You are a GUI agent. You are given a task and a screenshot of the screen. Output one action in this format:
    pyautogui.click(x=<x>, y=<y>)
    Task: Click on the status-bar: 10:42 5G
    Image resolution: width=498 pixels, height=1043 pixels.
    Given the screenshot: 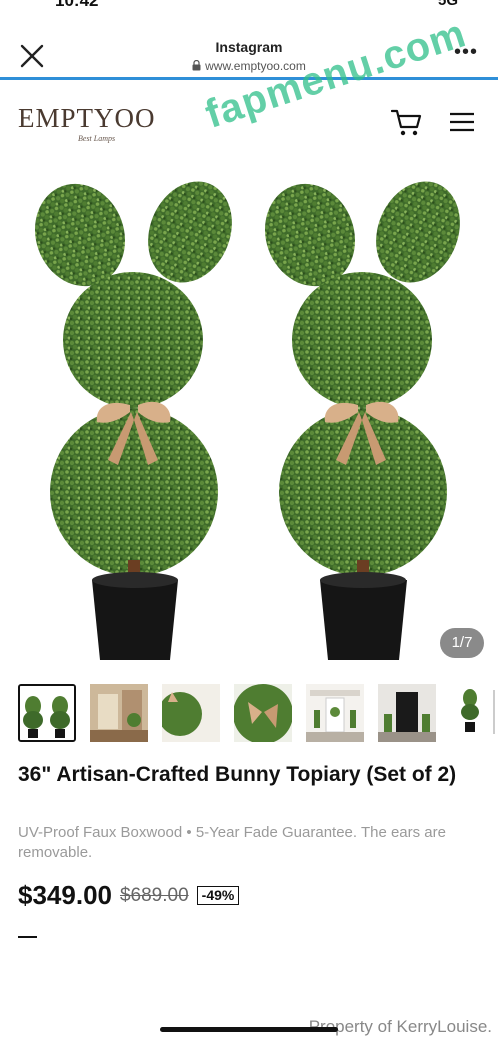 What is the action you would take?
    pyautogui.click(x=249, y=6)
    